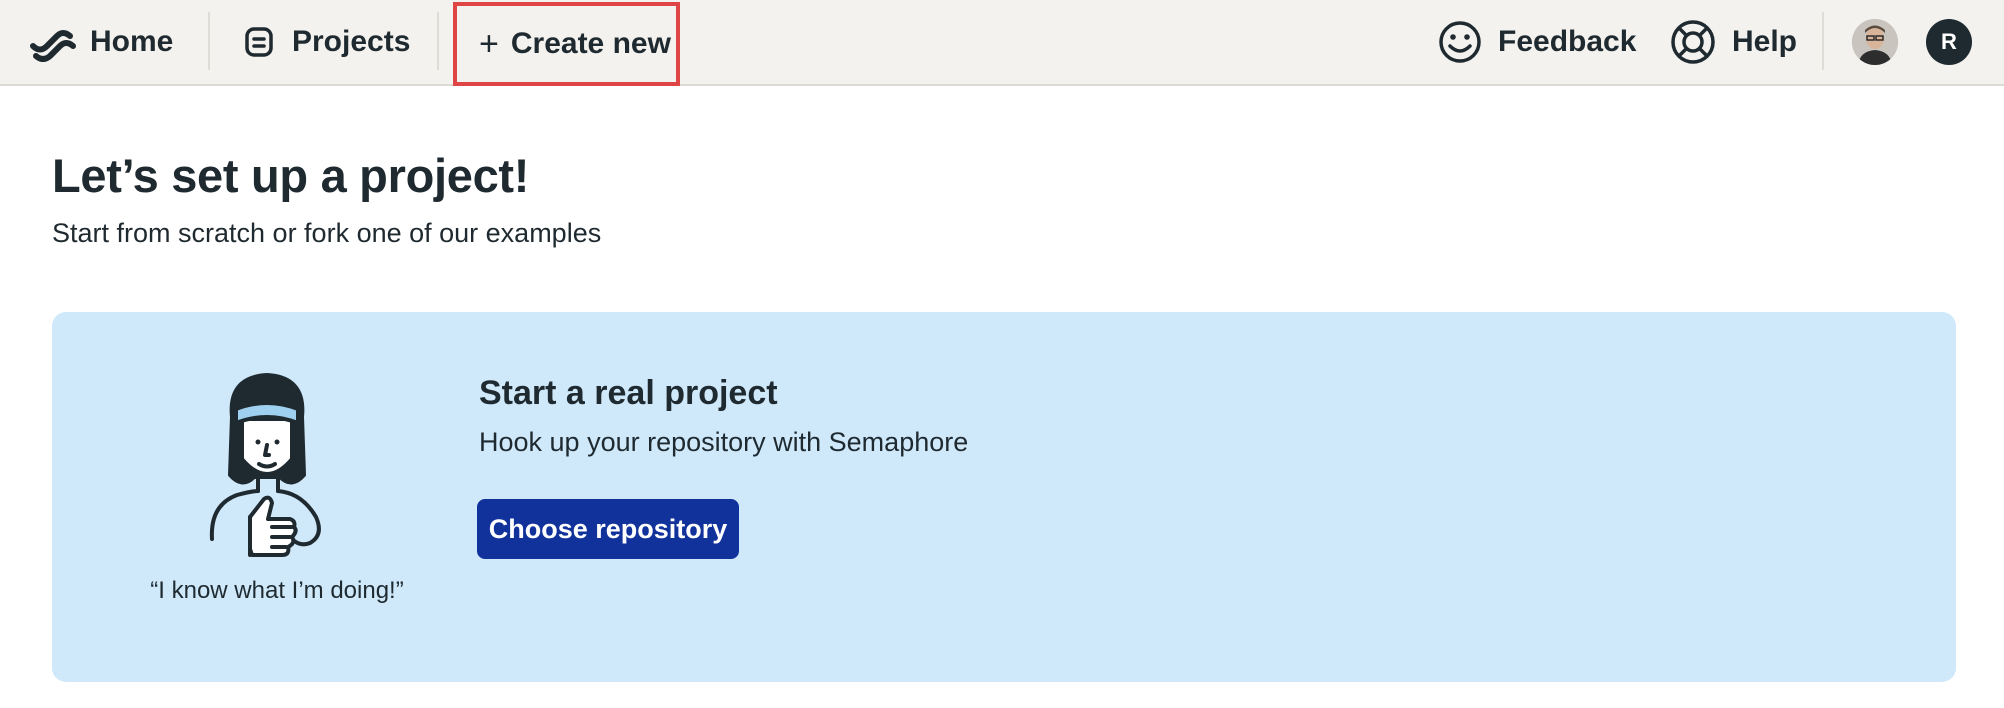 Image resolution: width=2004 pixels, height=708 pixels. Describe the element at coordinates (277, 590) in the screenshot. I see `illustration-caption: “I know what I’m doing!”` at that location.